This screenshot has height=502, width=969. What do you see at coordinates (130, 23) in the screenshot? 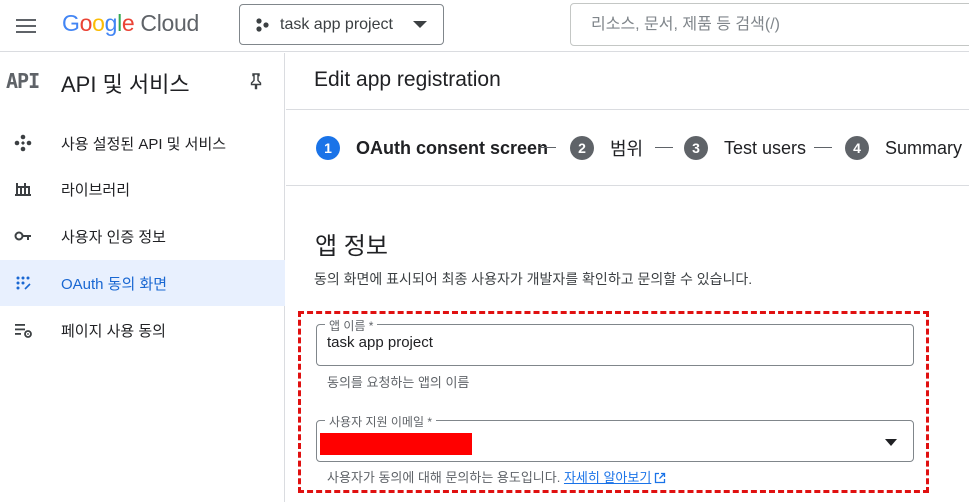
I see `google-cloud-logo: Google Cloud` at bounding box center [130, 23].